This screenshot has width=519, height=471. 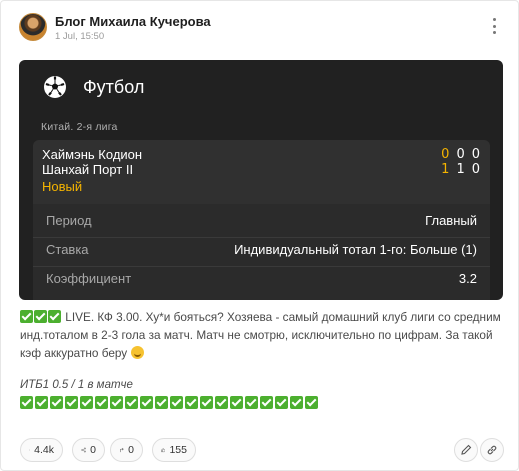 I want to click on share-button: 0, so click(x=126, y=450).